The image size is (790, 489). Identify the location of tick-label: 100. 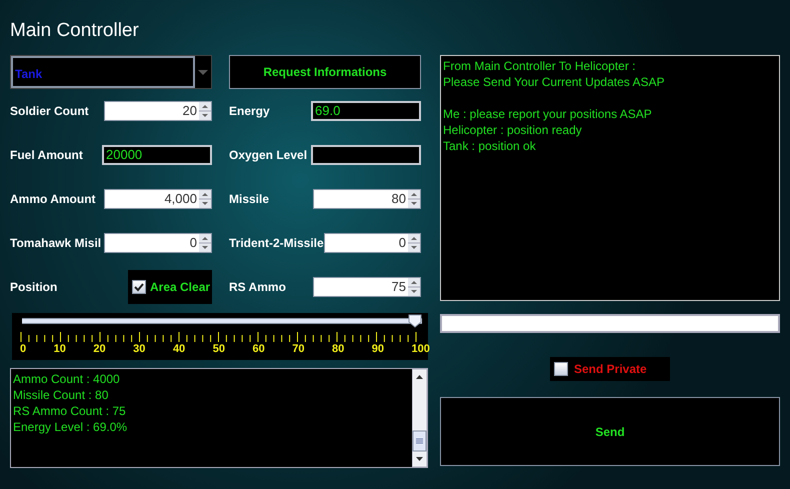
(421, 349).